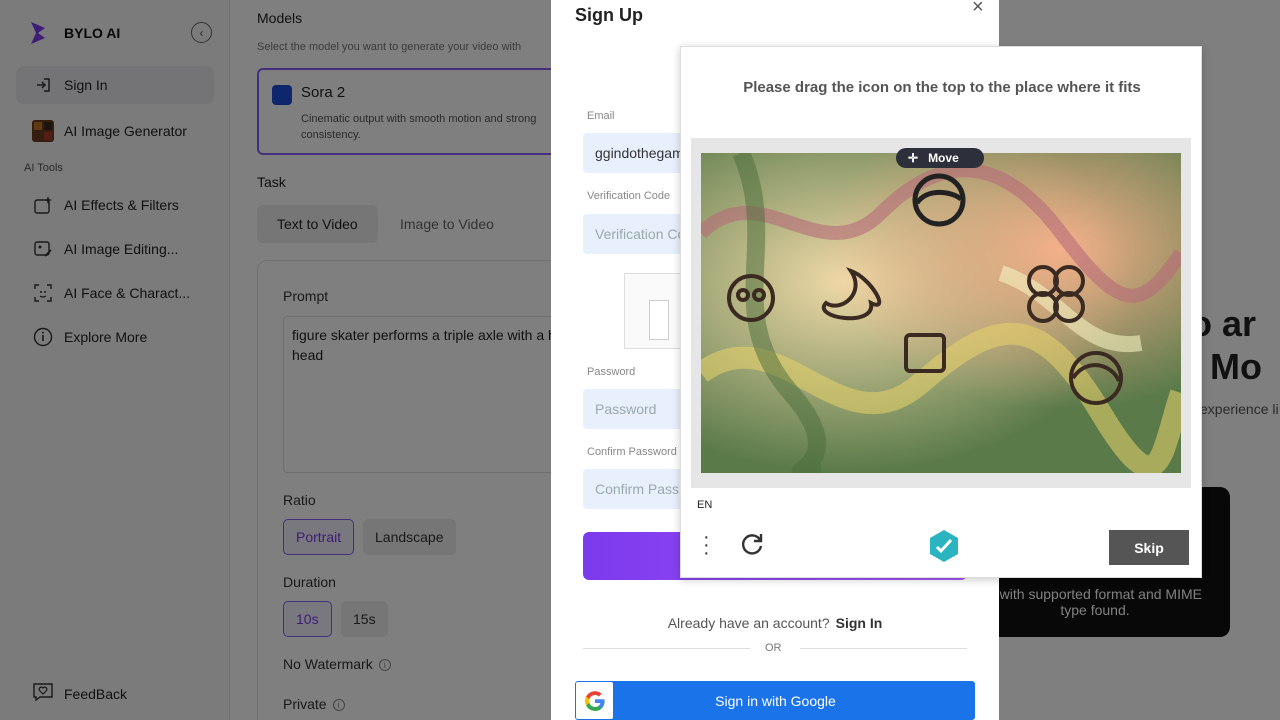 This screenshot has height=720, width=1280. Describe the element at coordinates (773, 648) in the screenshot. I see `or-divider-label: OR` at that location.